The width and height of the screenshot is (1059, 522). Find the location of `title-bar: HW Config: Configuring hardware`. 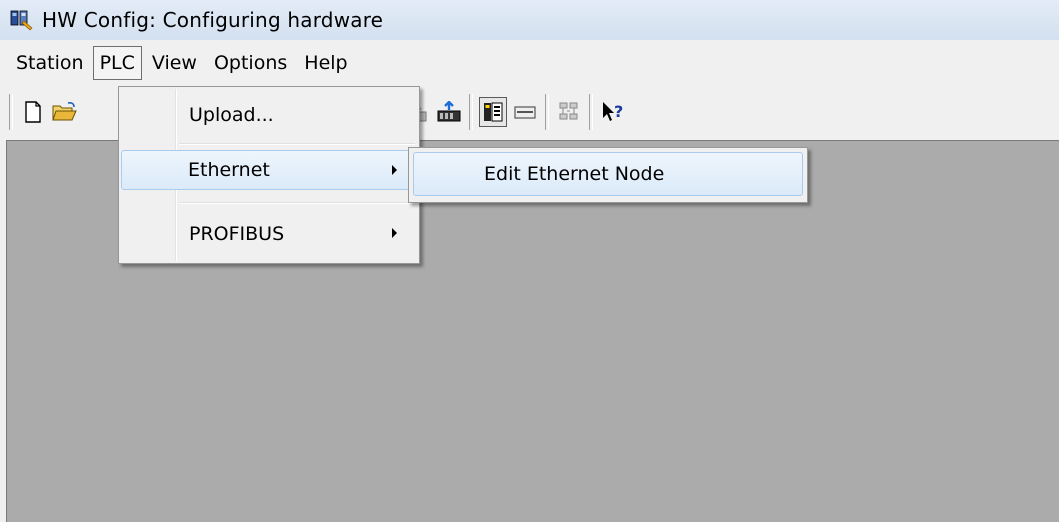

title-bar: HW Config: Configuring hardware is located at coordinates (529, 20).